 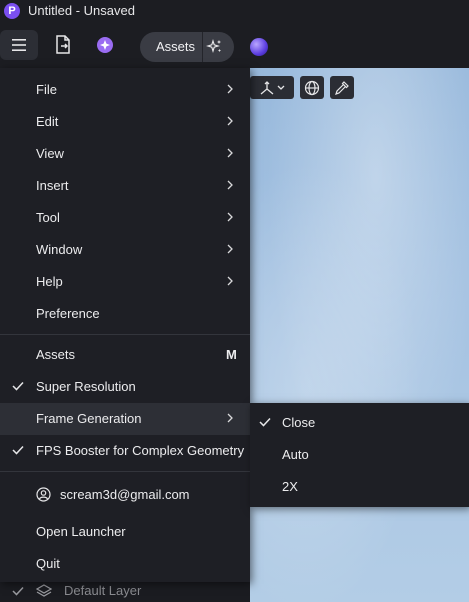 I want to click on menu-item-edit: Edit, so click(x=125, y=122).